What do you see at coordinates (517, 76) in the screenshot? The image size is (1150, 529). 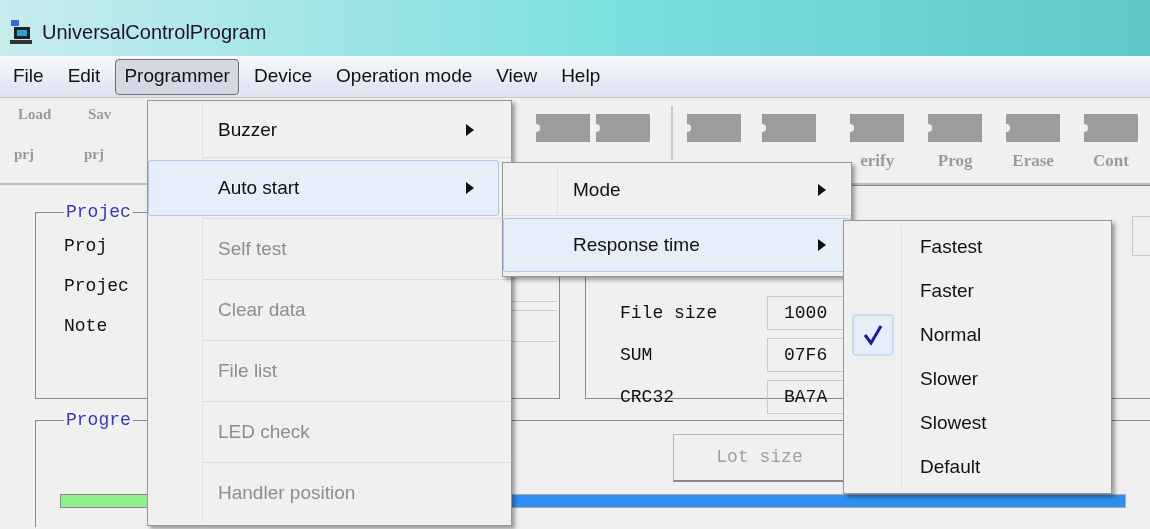 I see `menu-bar-item: View` at bounding box center [517, 76].